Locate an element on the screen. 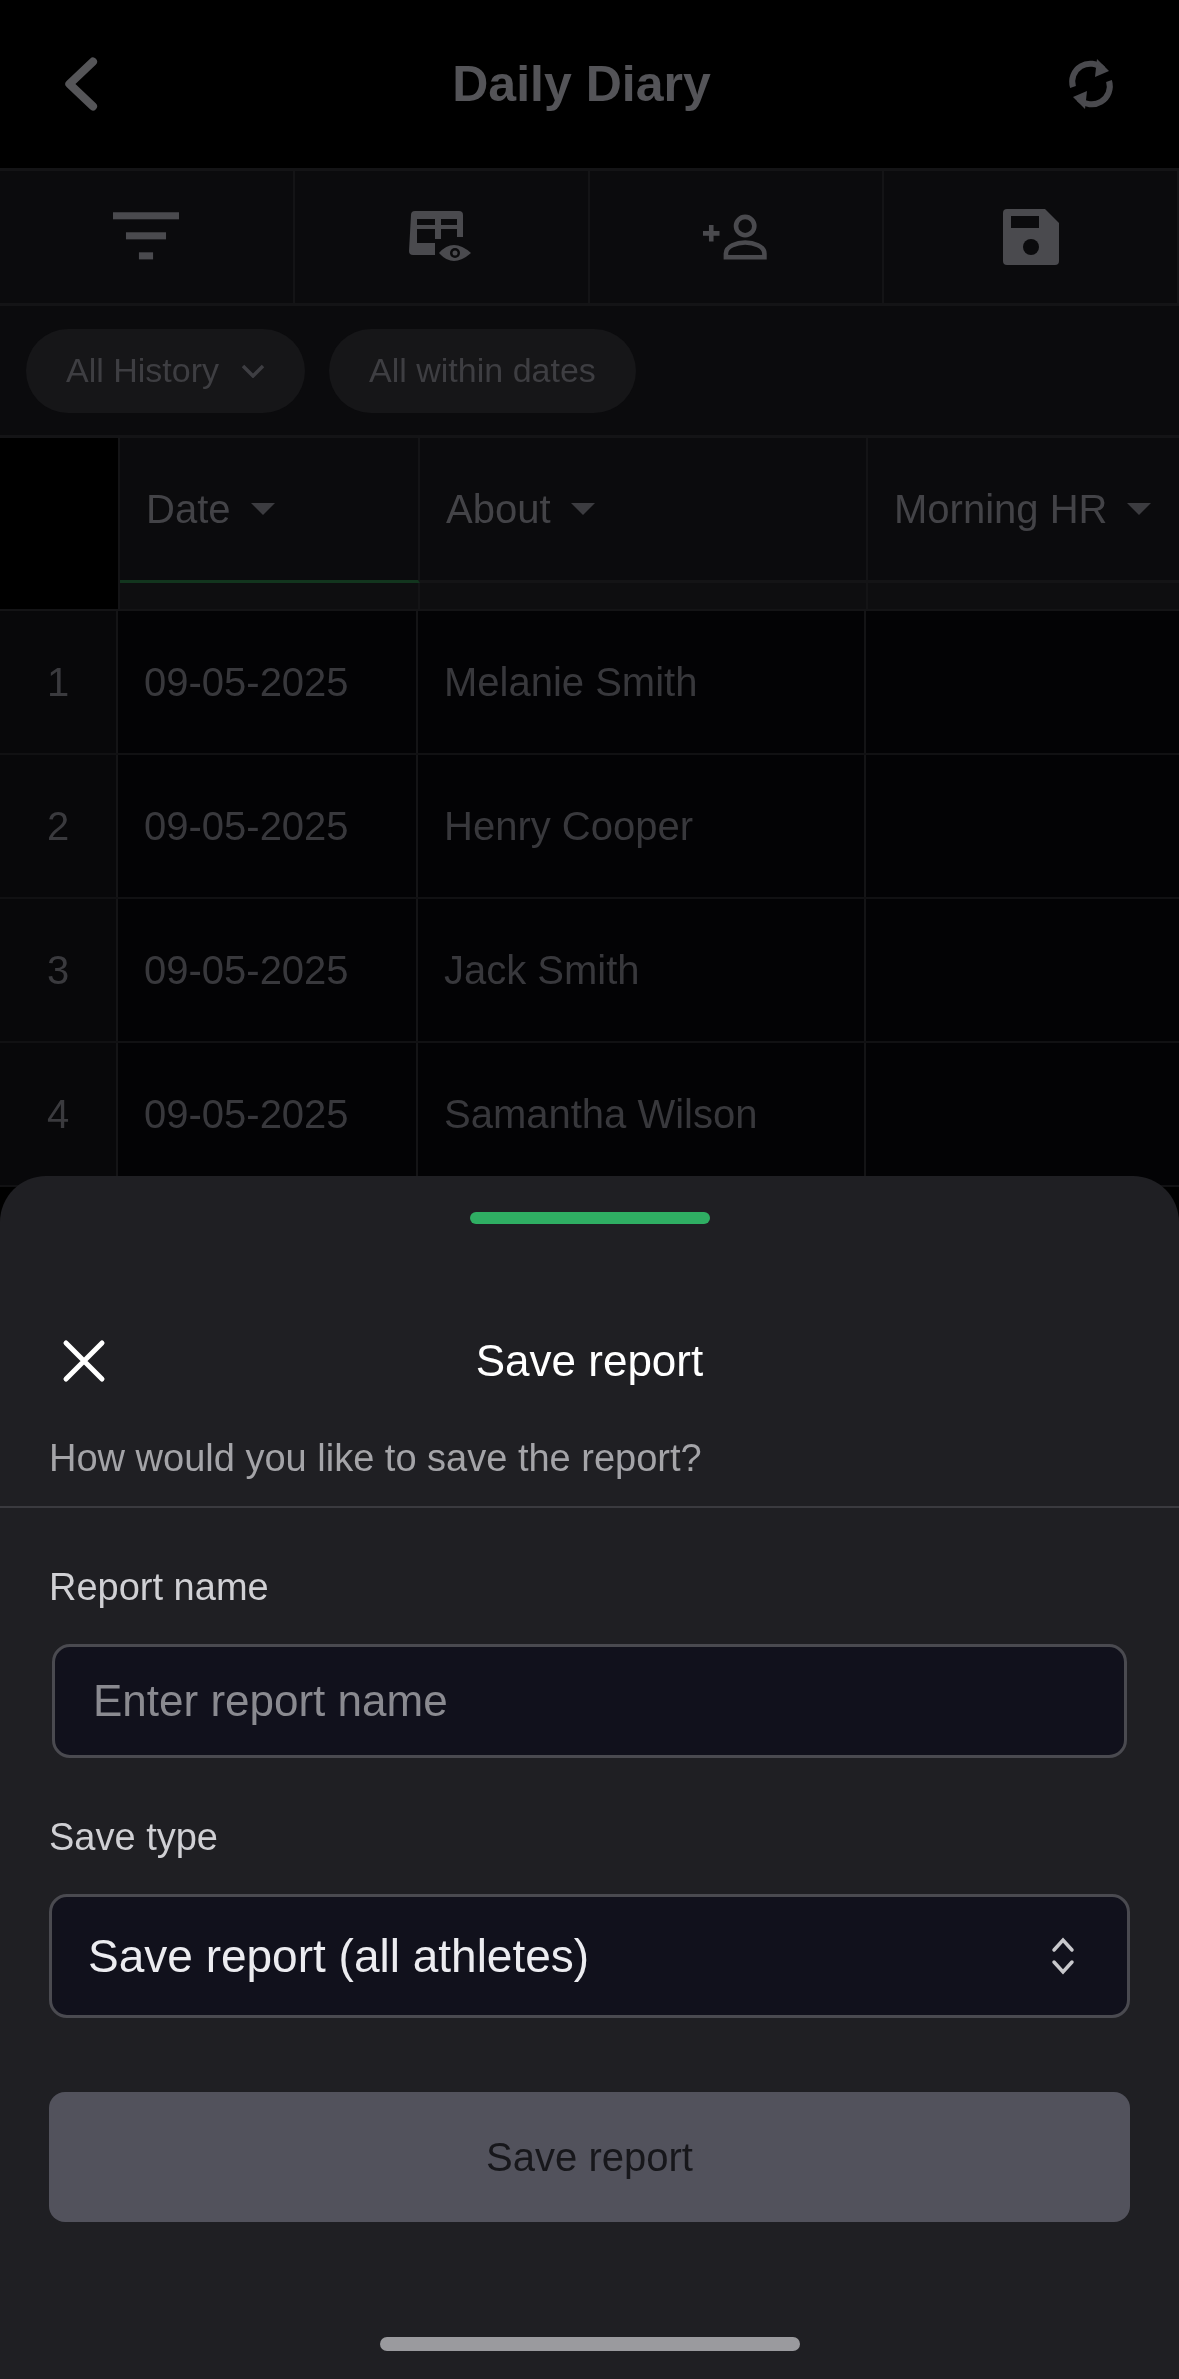 The height and width of the screenshot is (2379, 1179). field-label: Report name is located at coordinates (159, 1587).